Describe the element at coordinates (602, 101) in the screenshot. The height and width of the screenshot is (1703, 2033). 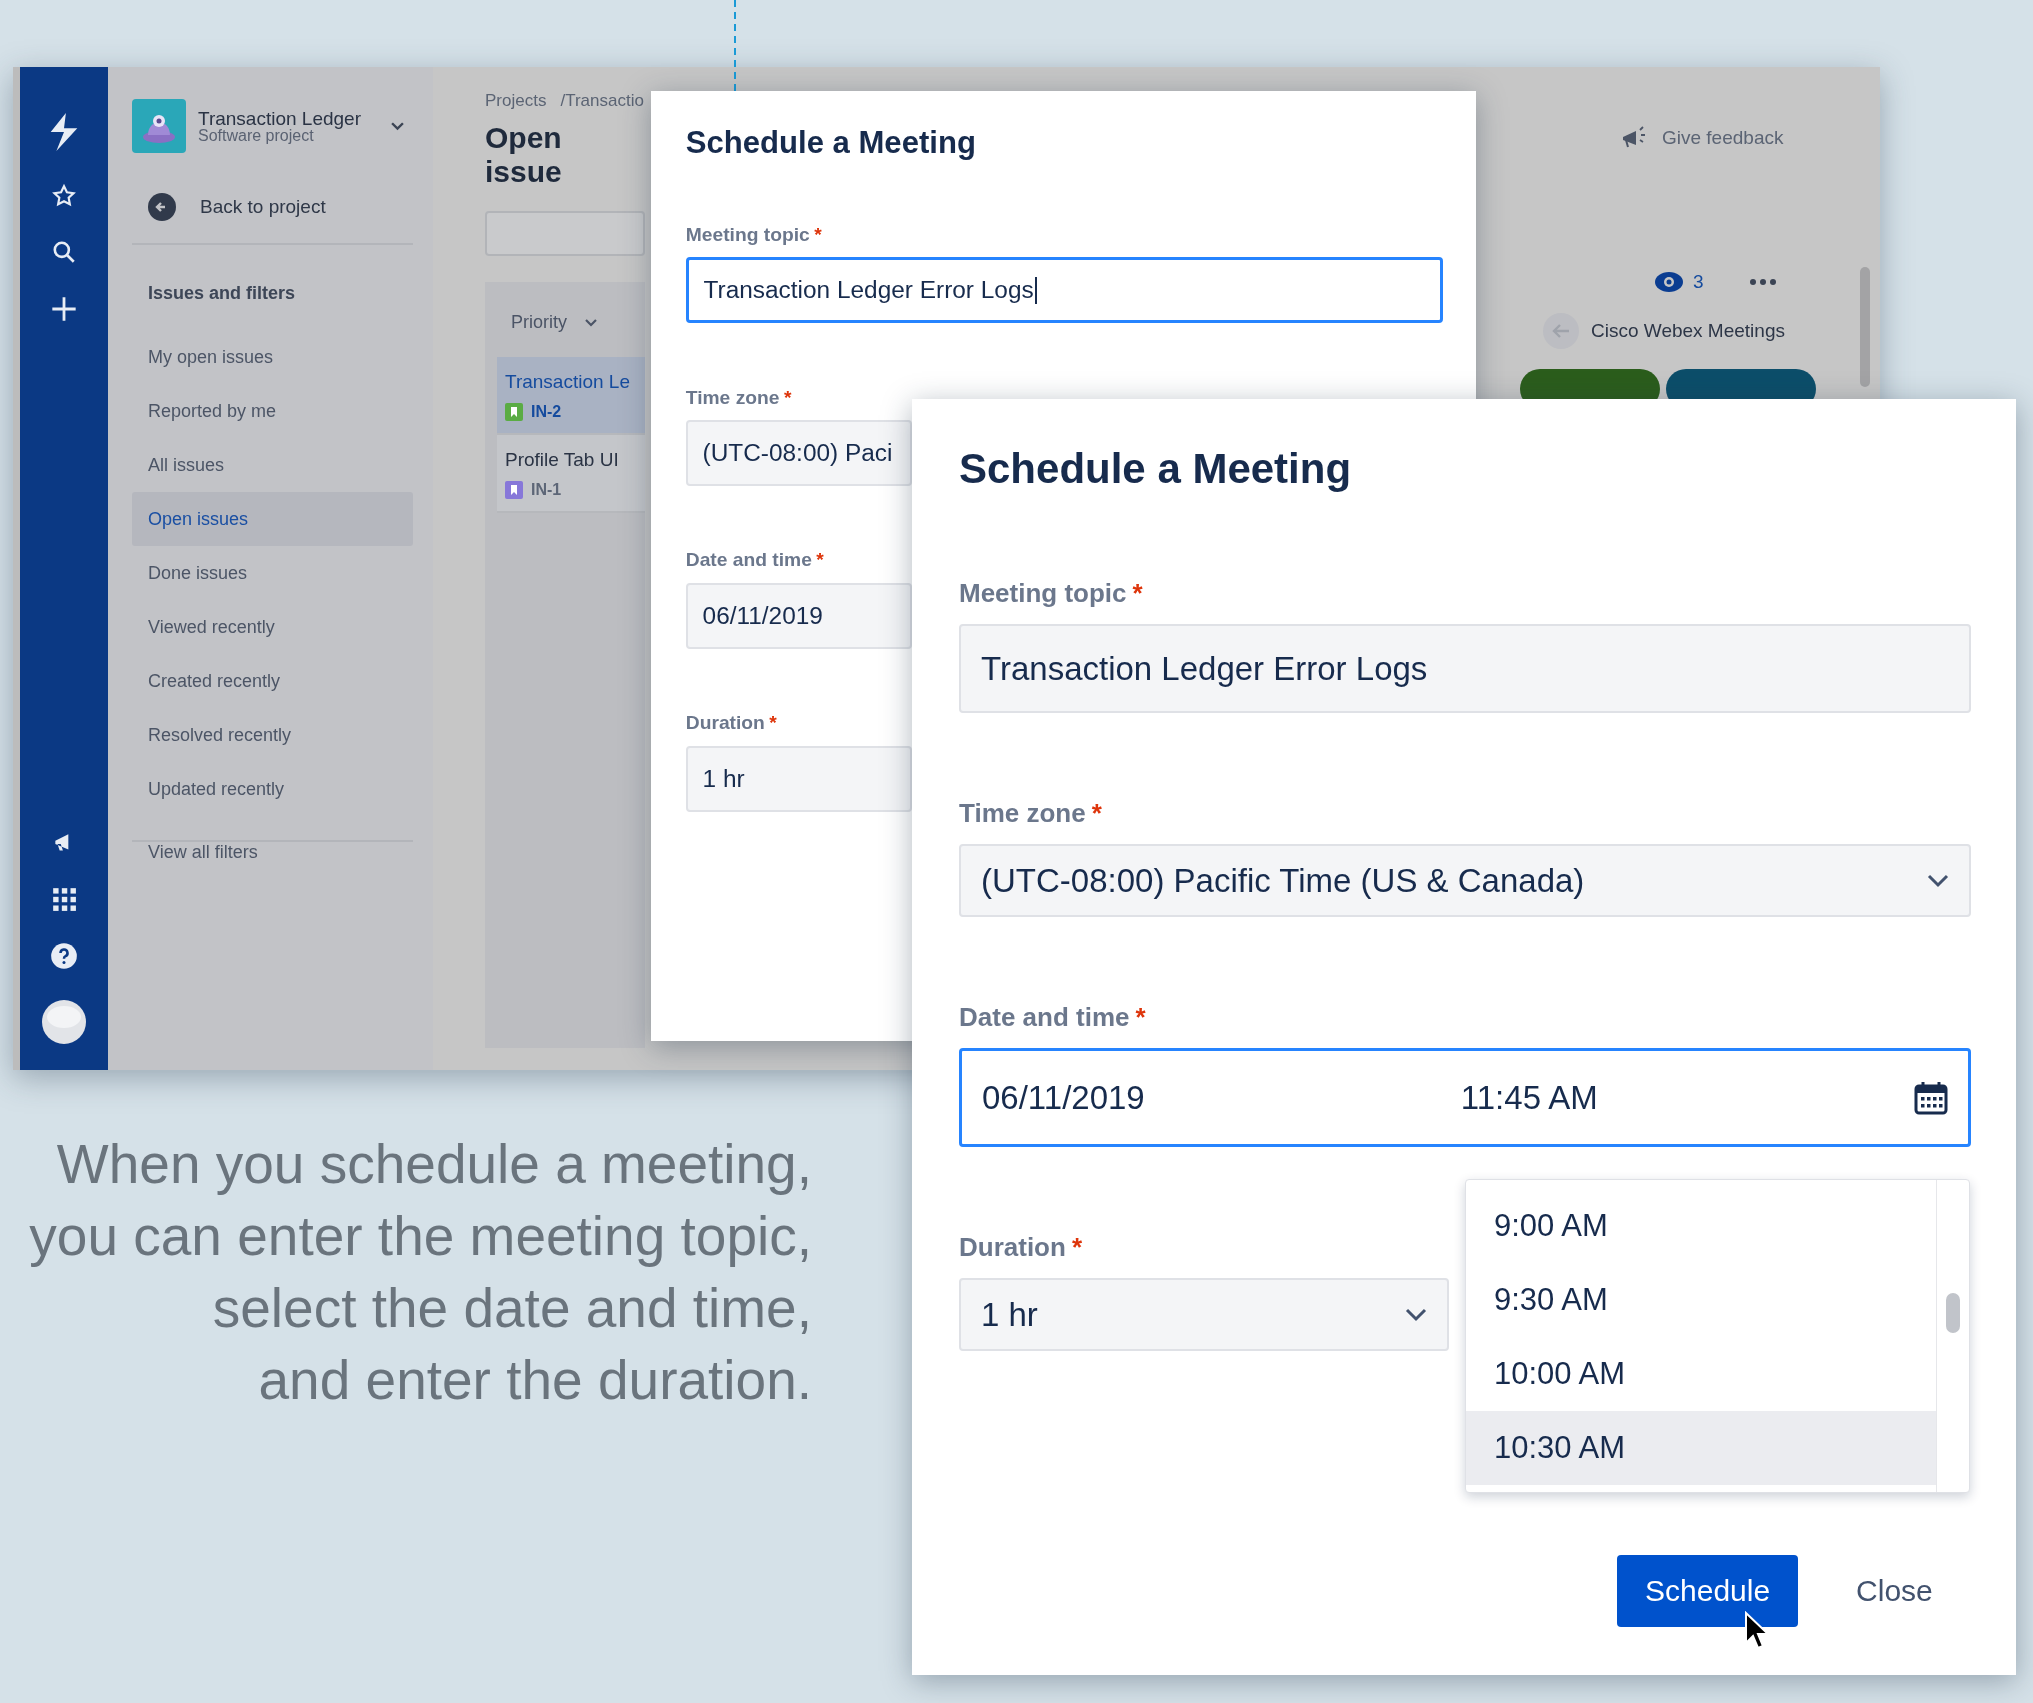
I see `breadcrumb-link: /Transactio` at that location.